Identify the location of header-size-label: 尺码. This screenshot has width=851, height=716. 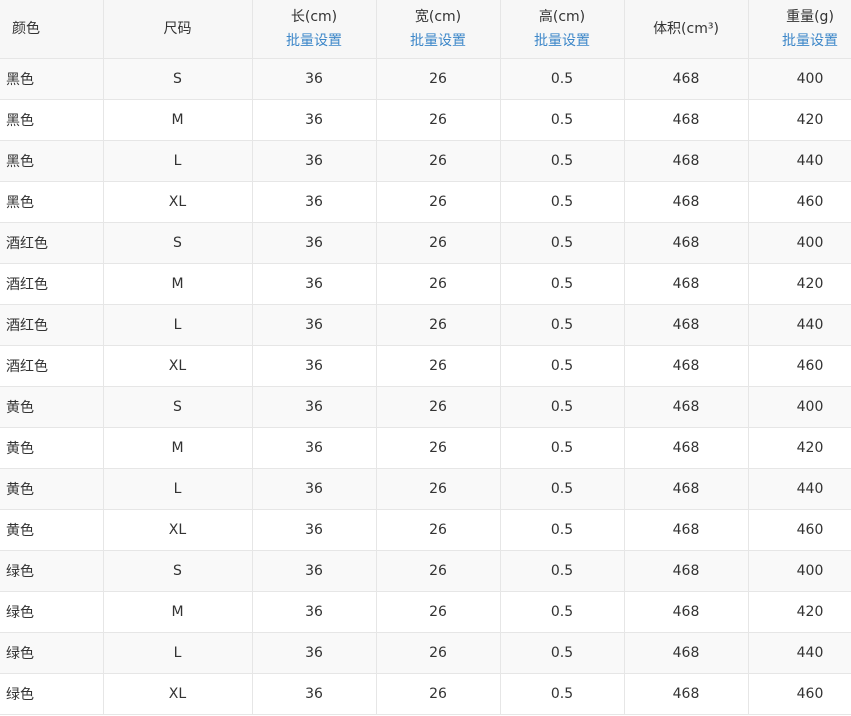
(177, 29).